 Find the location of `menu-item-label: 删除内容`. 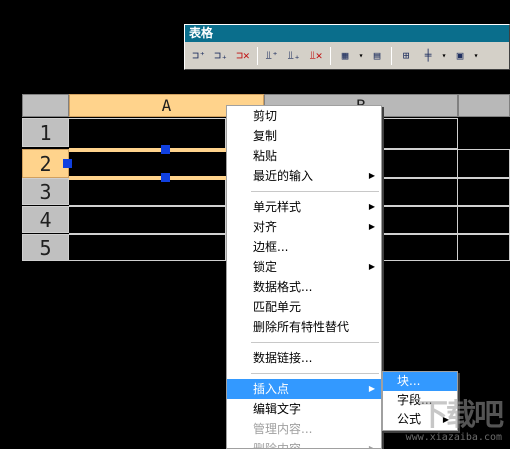

menu-item-label: 删除内容 is located at coordinates (277, 445).